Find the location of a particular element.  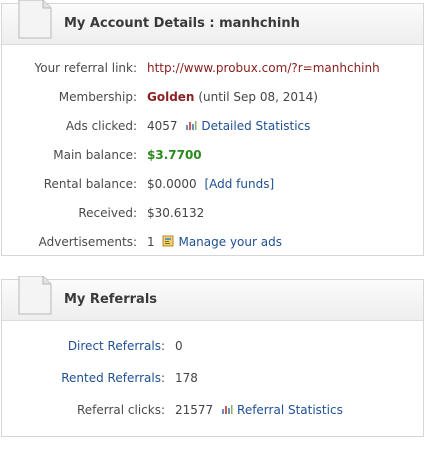

ads-clicked-value: 4057 Detailed Statistics is located at coordinates (228, 126).